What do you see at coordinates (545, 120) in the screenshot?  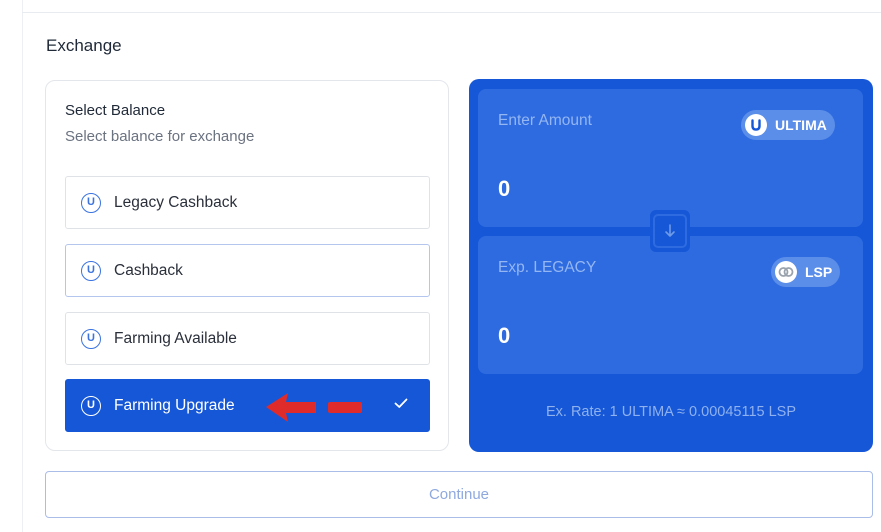 I see `amount-label: Enter Amount` at bounding box center [545, 120].